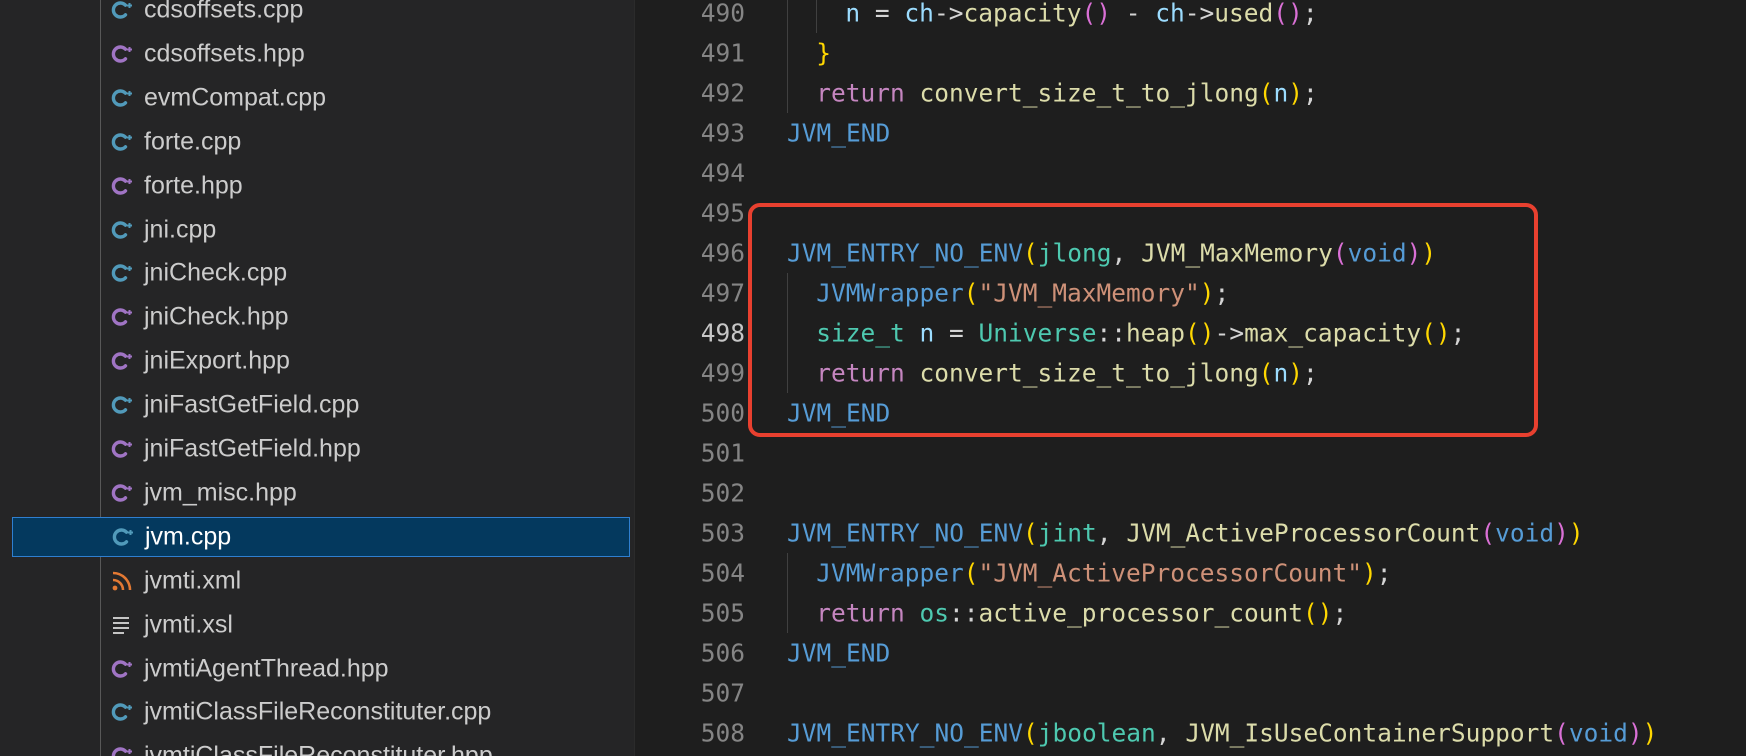 The width and height of the screenshot is (1746, 756). What do you see at coordinates (1190, 653) in the screenshot?
I see `code-line: 506 JVM_END` at bounding box center [1190, 653].